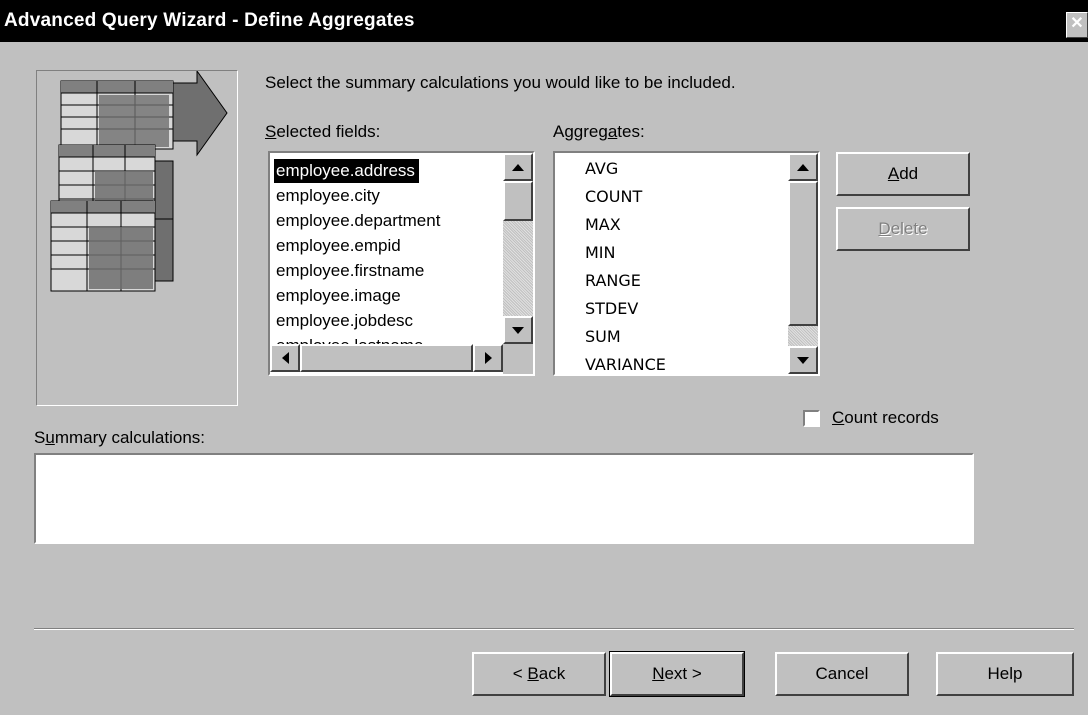 Image resolution: width=1088 pixels, height=715 pixels. Describe the element at coordinates (601, 169) in the screenshot. I see `list-item: AVG` at that location.